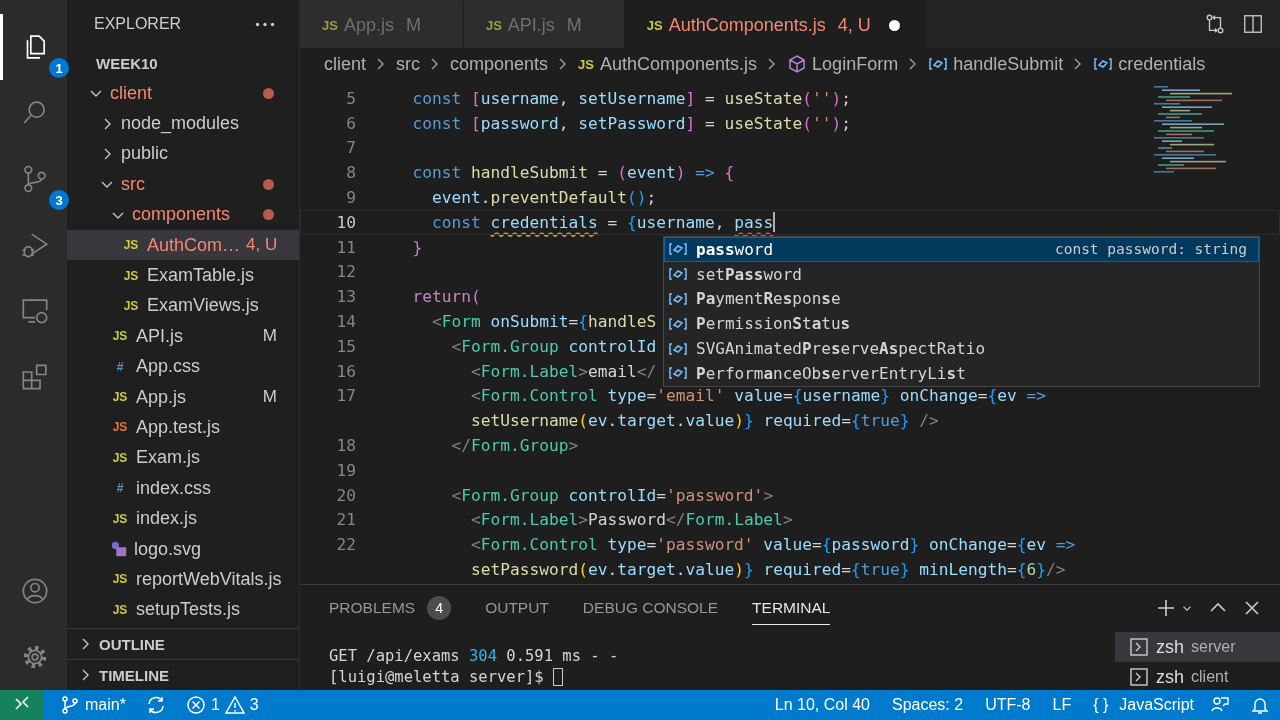 This screenshot has width=1280, height=720. What do you see at coordinates (351, 173) in the screenshot?
I see `line-number: 8` at bounding box center [351, 173].